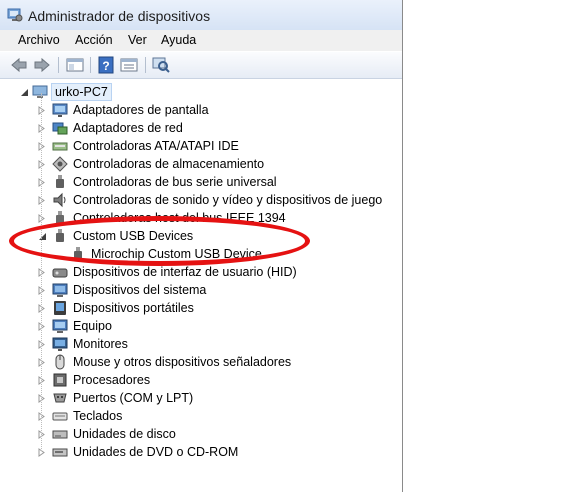 The height and width of the screenshot is (492, 566). What do you see at coordinates (60, 380) in the screenshot?
I see `processor-icon` at bounding box center [60, 380].